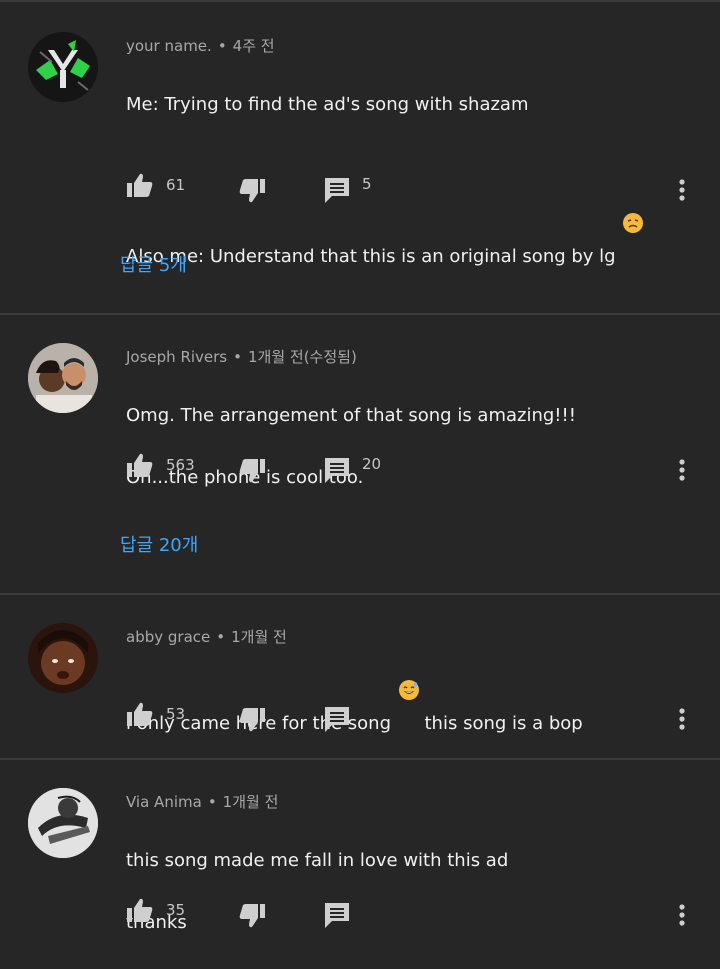 This screenshot has height=969, width=720. What do you see at coordinates (164, 802) in the screenshot?
I see `author-name: Via Anima` at bounding box center [164, 802].